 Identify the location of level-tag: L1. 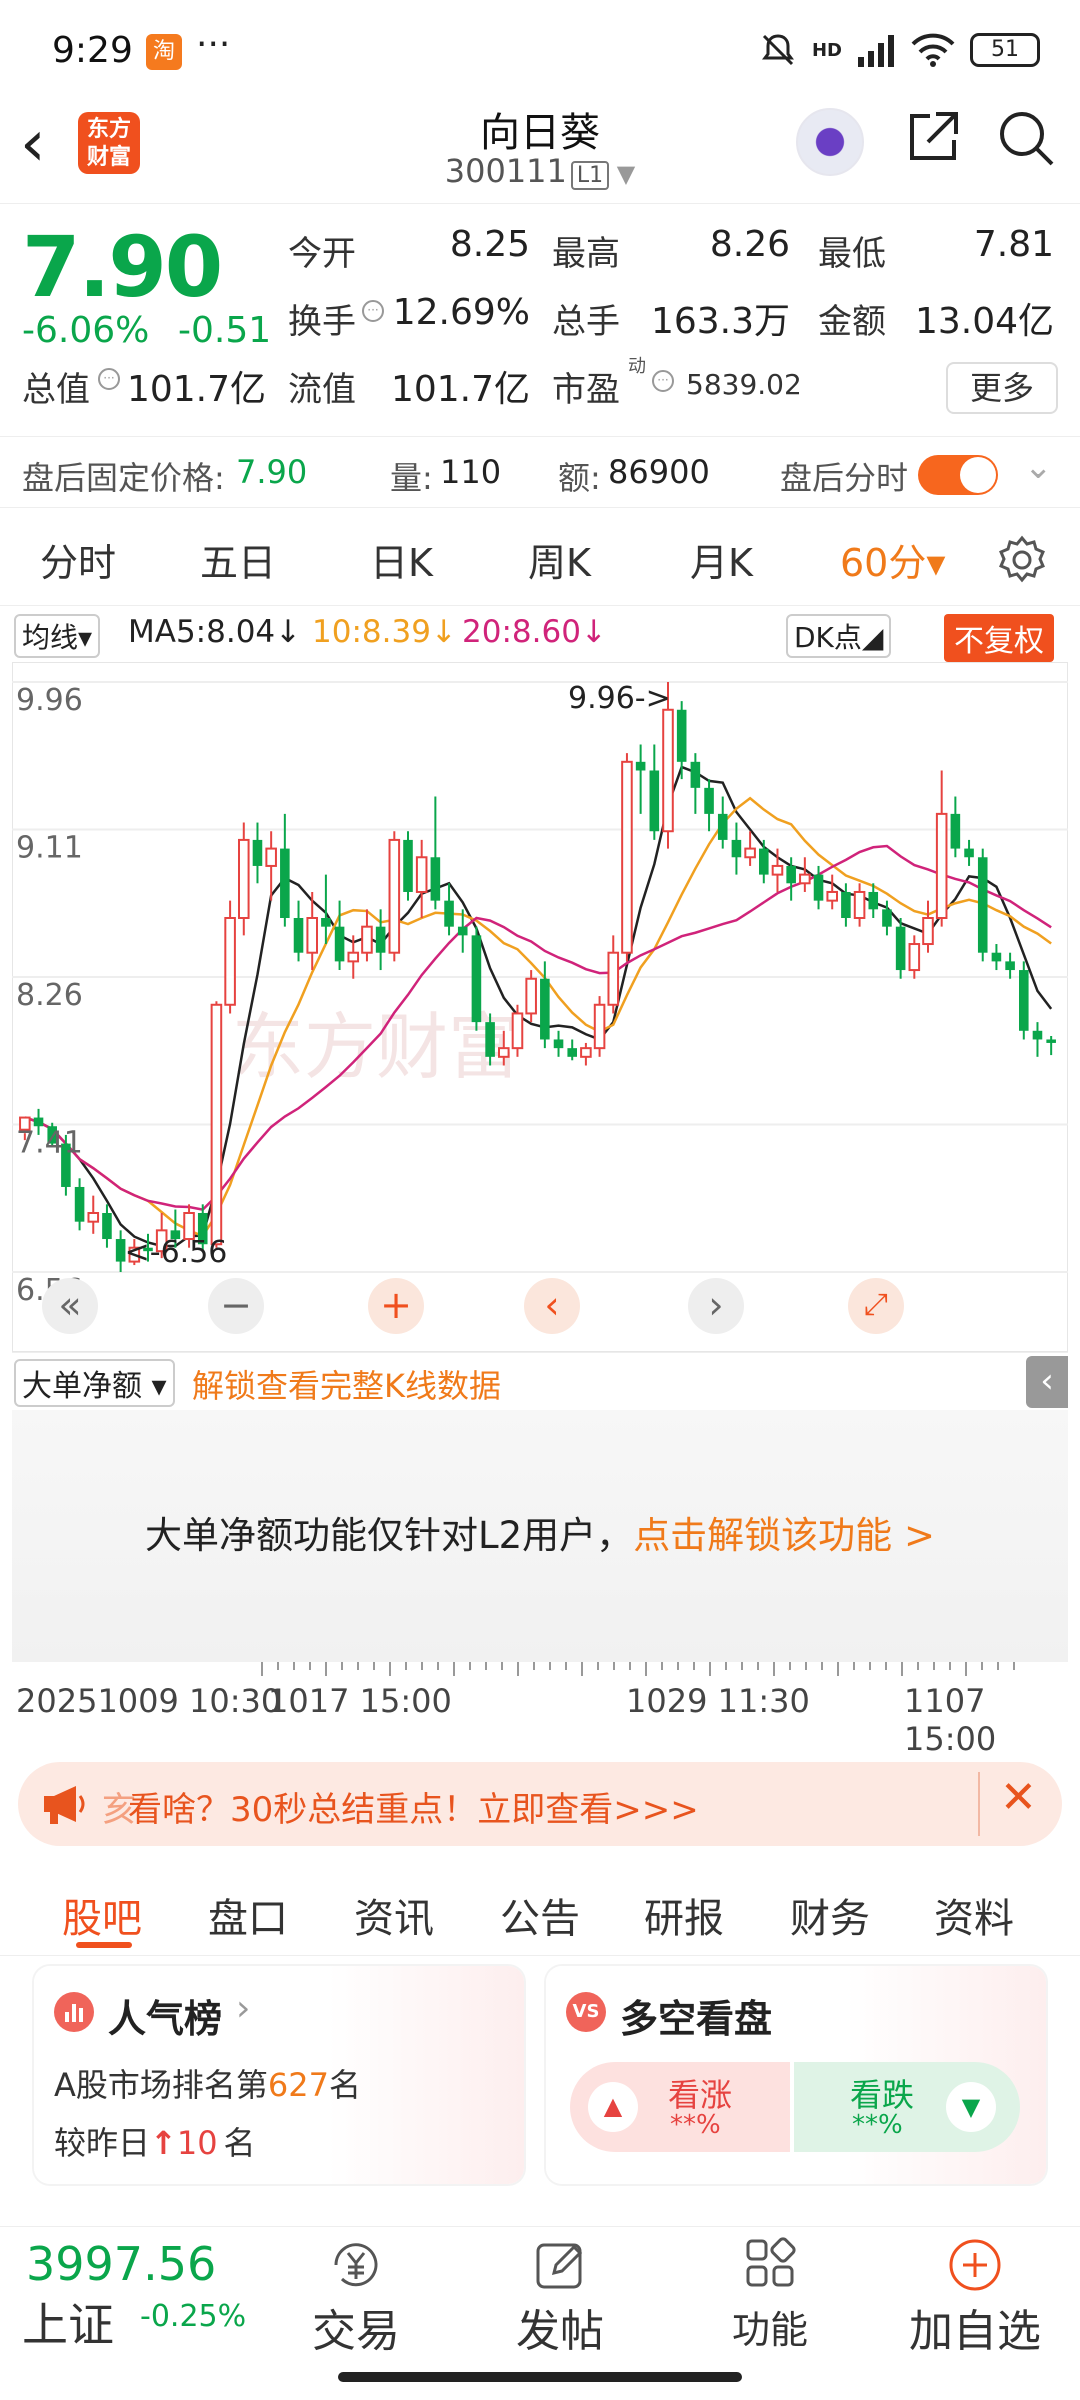
(590, 175).